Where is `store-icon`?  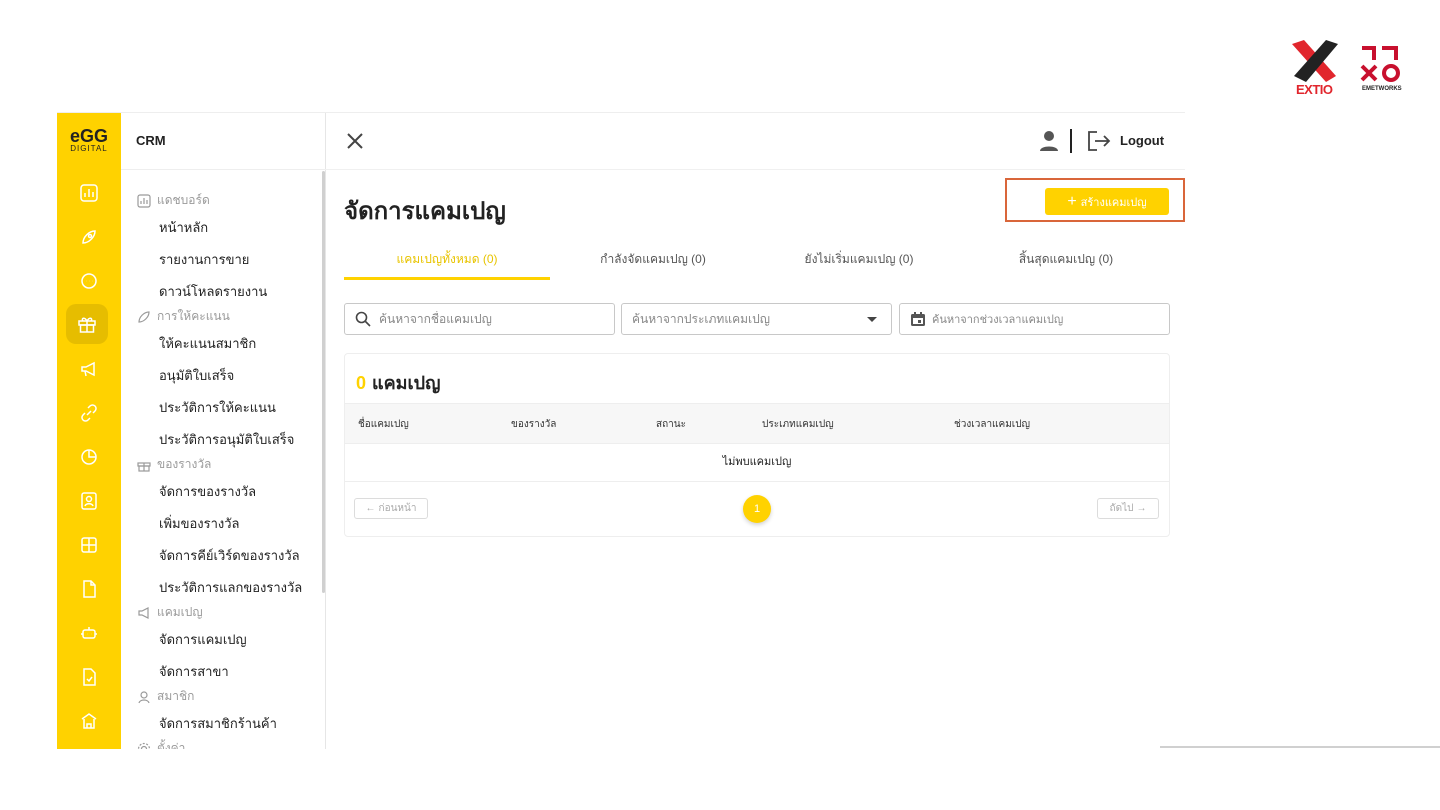
store-icon is located at coordinates (89, 721).